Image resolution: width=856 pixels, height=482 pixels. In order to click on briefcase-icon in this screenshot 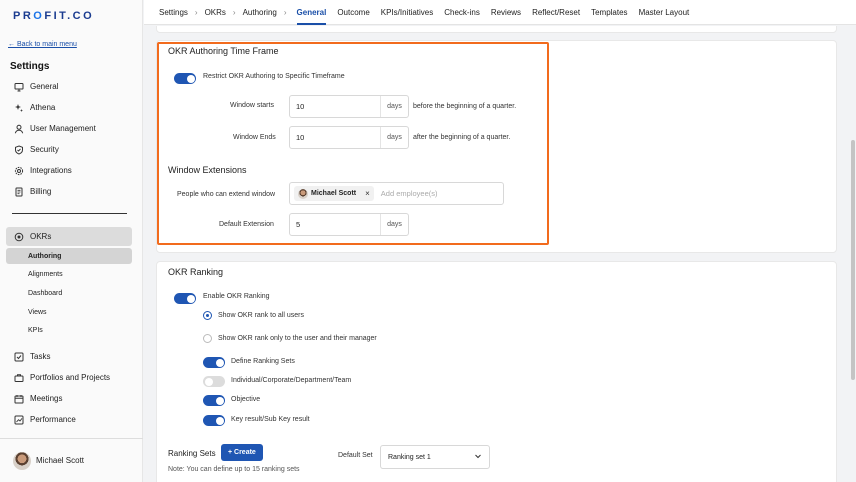, I will do `click(19, 378)`.